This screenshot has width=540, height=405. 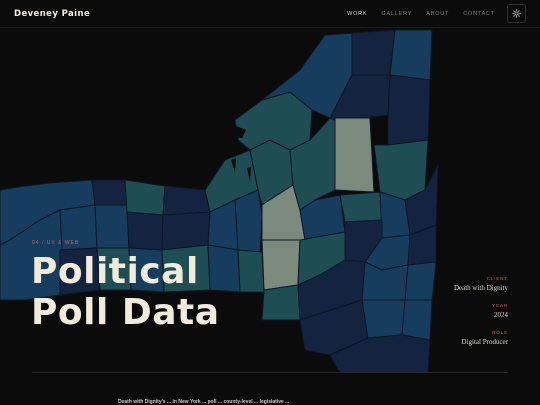 I want to click on title-line-1: Political, so click(x=115, y=271).